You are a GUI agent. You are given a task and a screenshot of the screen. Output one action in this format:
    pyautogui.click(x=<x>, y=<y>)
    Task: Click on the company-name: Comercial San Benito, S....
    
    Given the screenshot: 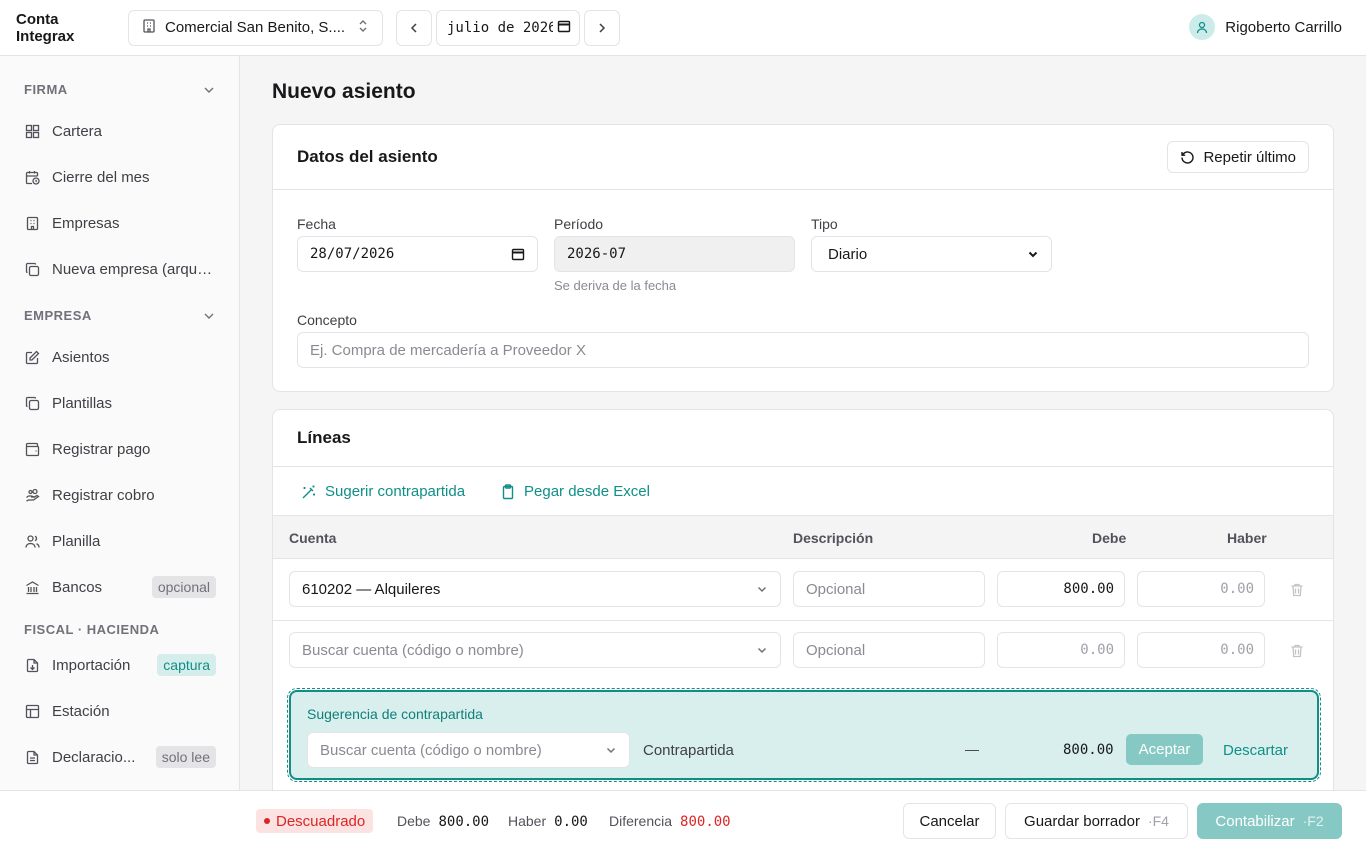 What is the action you would take?
    pyautogui.click(x=255, y=27)
    